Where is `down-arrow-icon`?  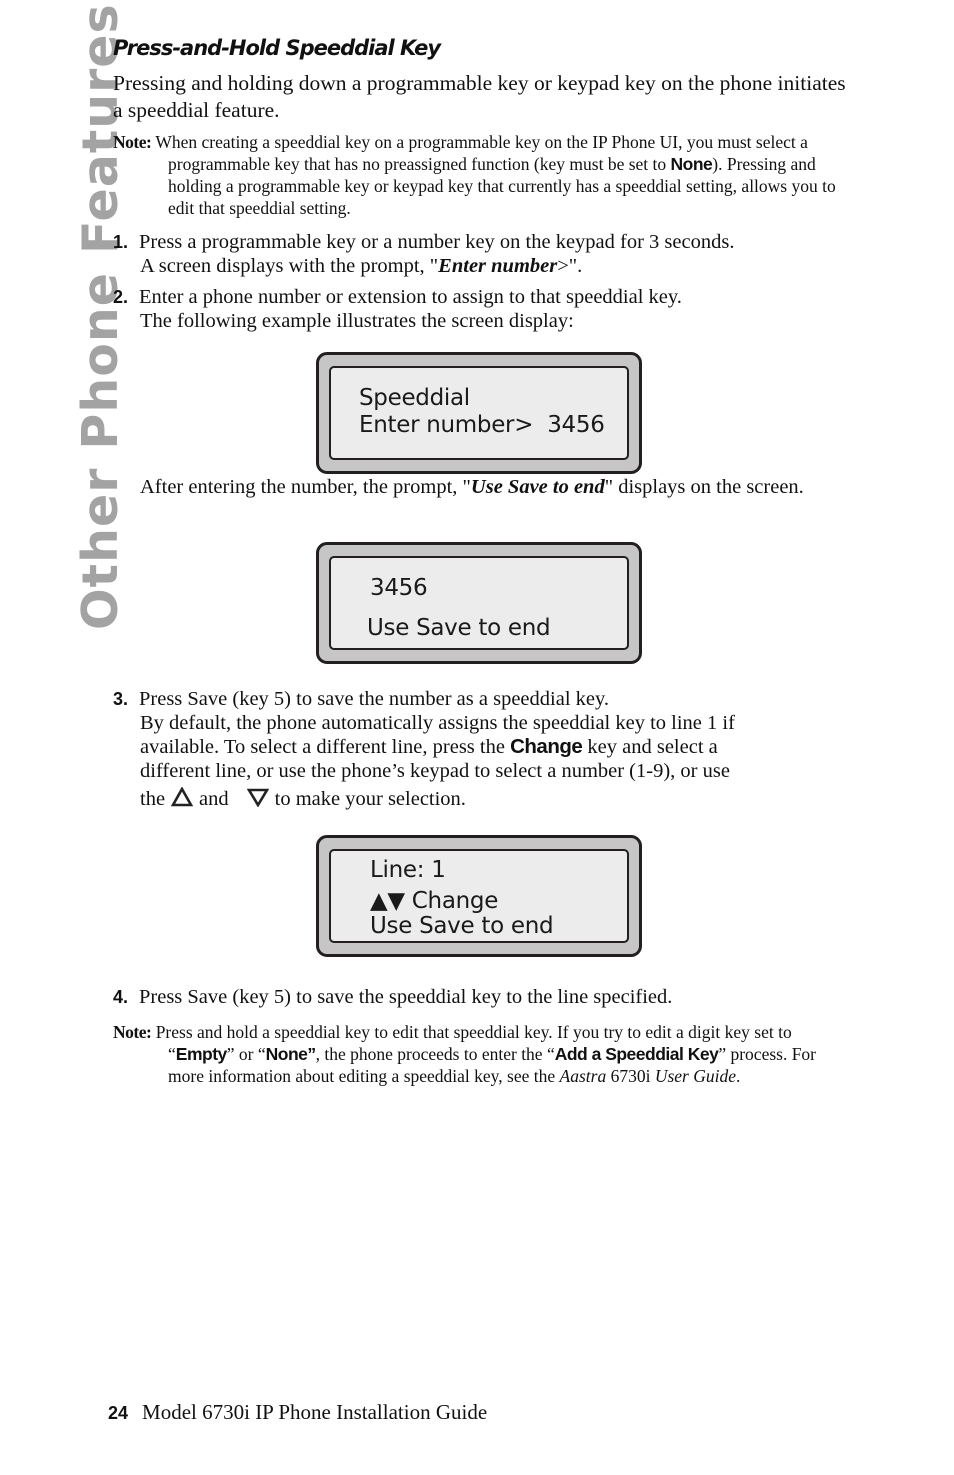
down-arrow-icon is located at coordinates (257, 800).